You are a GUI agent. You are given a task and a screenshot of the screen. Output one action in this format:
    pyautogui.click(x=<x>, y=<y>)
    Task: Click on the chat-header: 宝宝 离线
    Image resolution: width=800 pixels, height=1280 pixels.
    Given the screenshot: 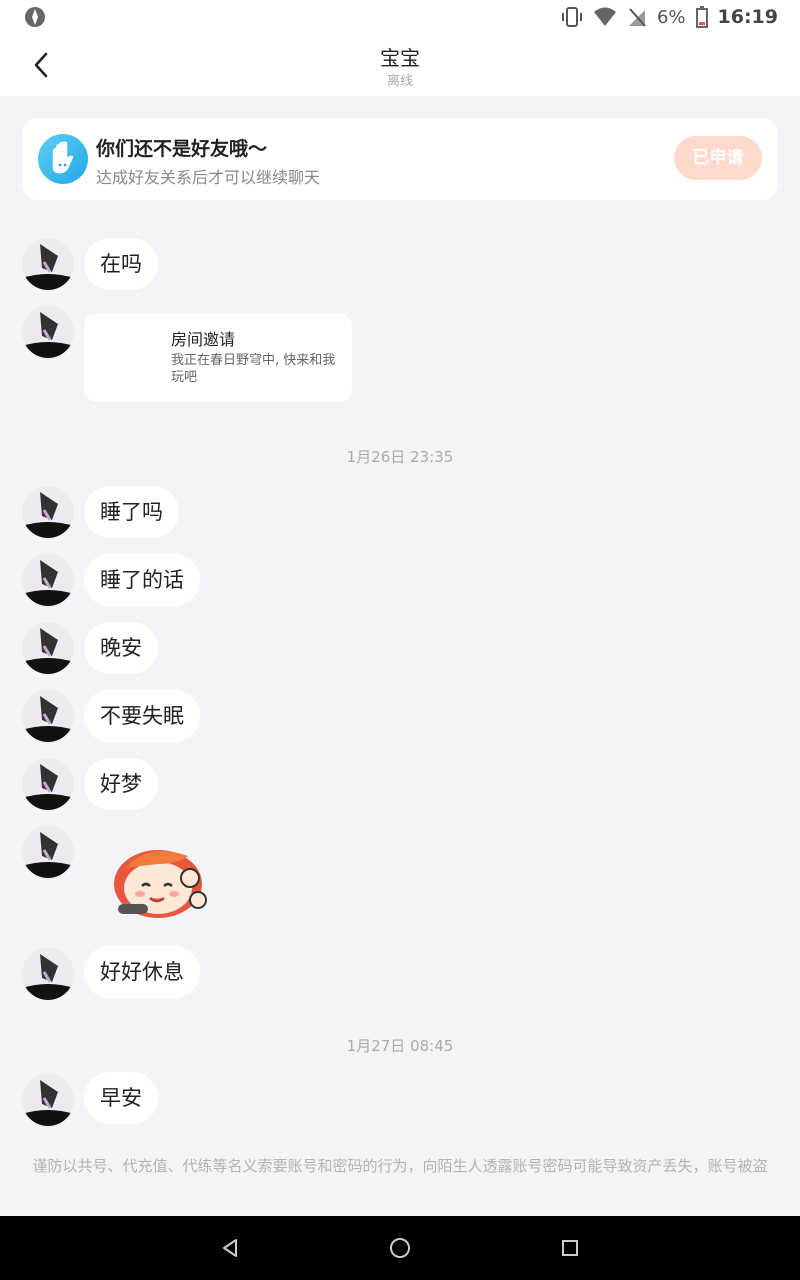 What is the action you would take?
    pyautogui.click(x=400, y=65)
    